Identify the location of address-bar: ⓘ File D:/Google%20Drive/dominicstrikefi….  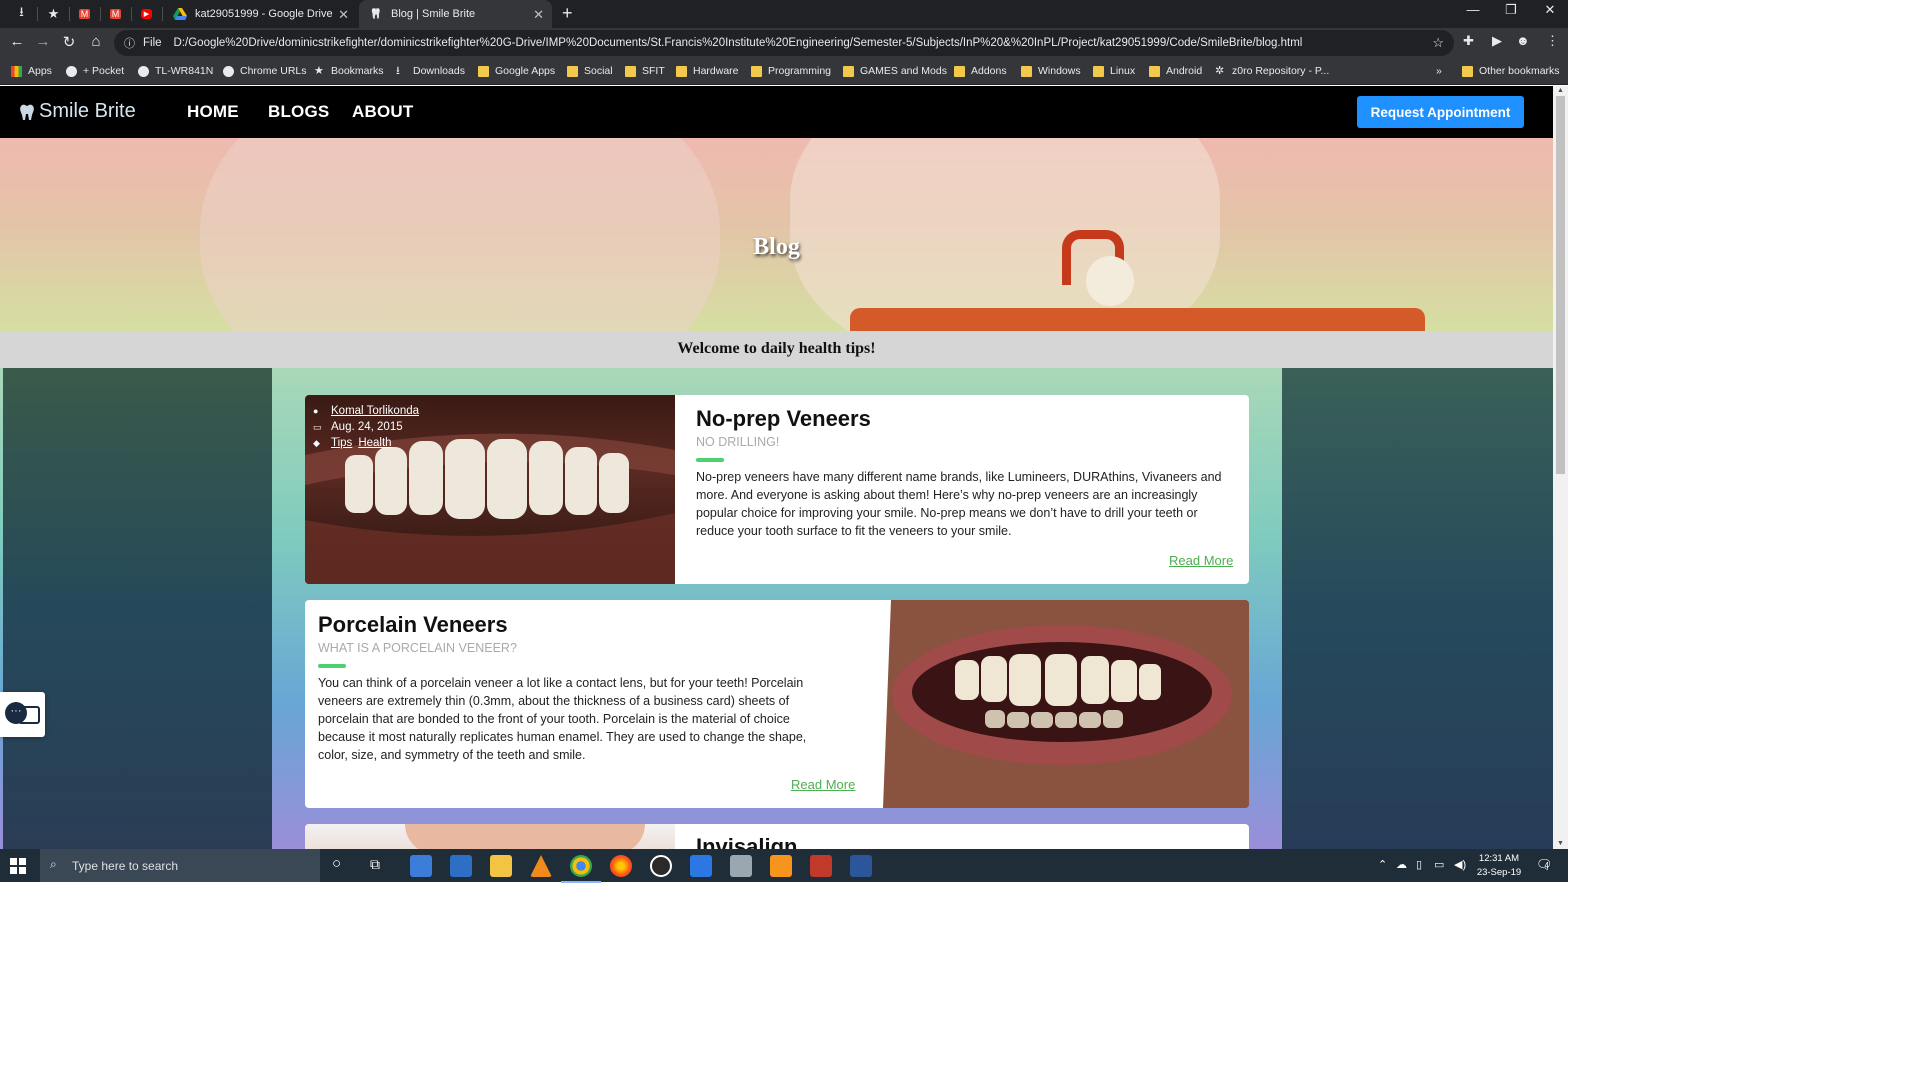
(784, 43).